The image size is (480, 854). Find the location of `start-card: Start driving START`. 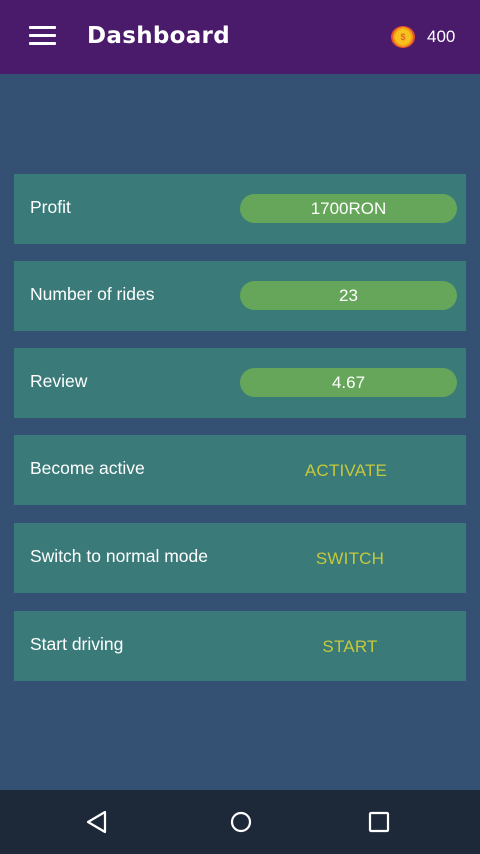

start-card: Start driving START is located at coordinates (240, 646).